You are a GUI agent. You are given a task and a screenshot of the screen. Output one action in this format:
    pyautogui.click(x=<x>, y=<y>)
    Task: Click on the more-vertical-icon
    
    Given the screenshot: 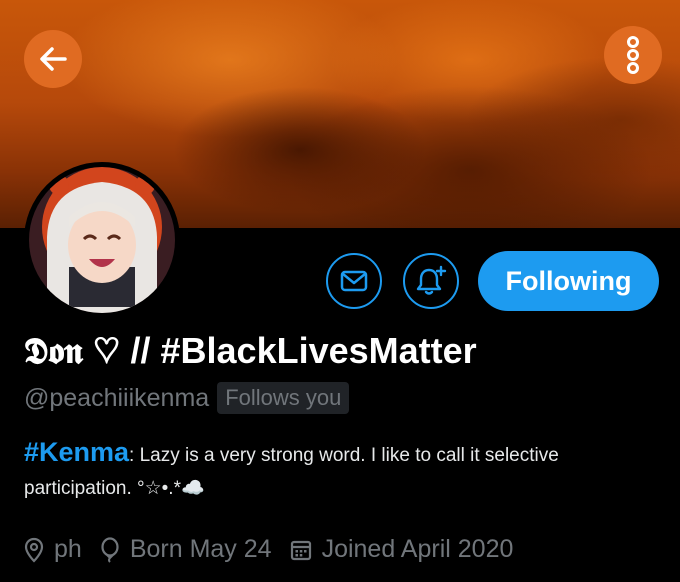 What is the action you would take?
    pyautogui.click(x=633, y=55)
    